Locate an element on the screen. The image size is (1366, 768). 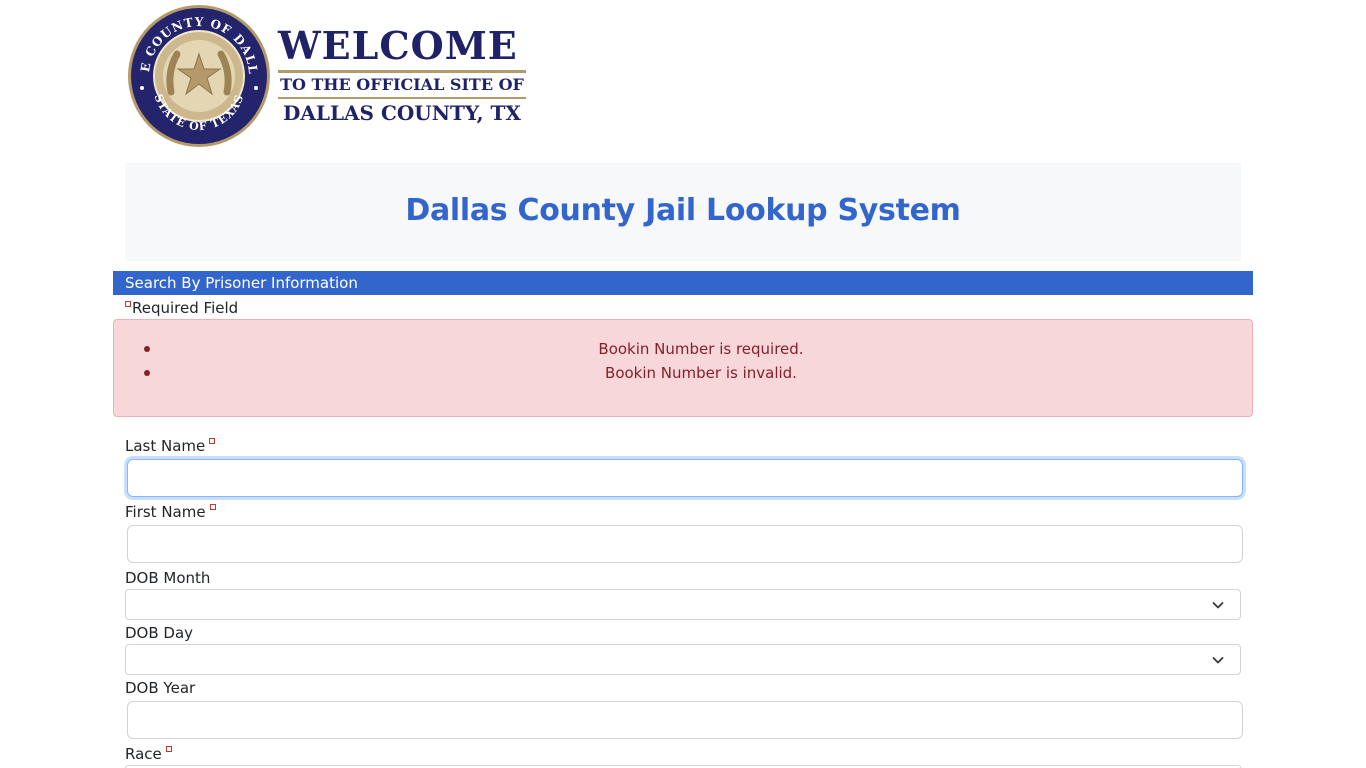
required-field-note: Required Field is located at coordinates (181, 308).